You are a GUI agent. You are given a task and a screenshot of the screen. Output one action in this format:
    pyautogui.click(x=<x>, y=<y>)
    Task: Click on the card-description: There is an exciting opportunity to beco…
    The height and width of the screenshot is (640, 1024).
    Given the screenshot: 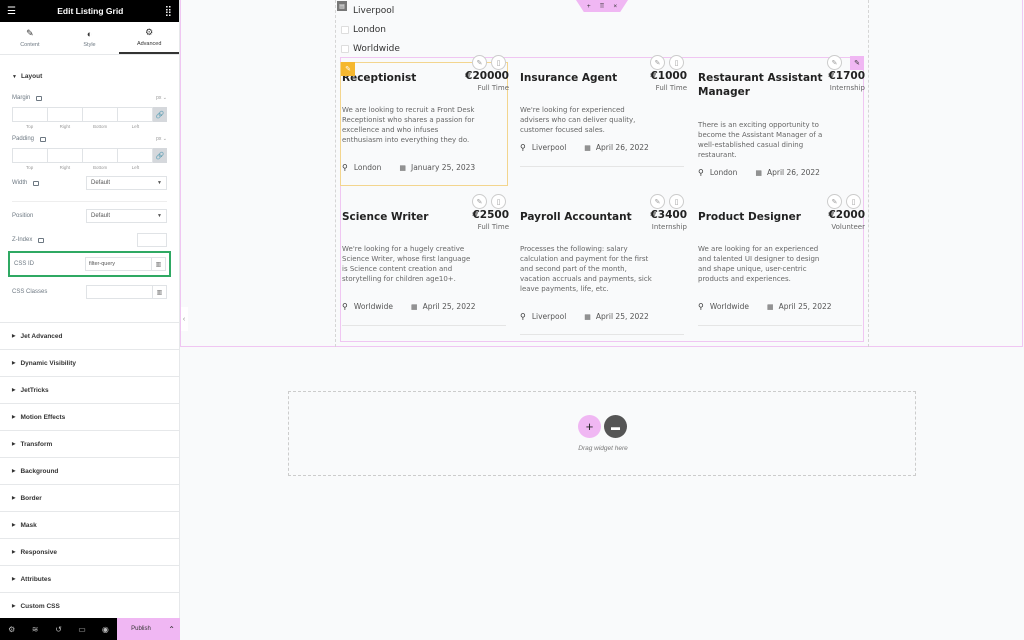 What is the action you would take?
    pyautogui.click(x=760, y=140)
    